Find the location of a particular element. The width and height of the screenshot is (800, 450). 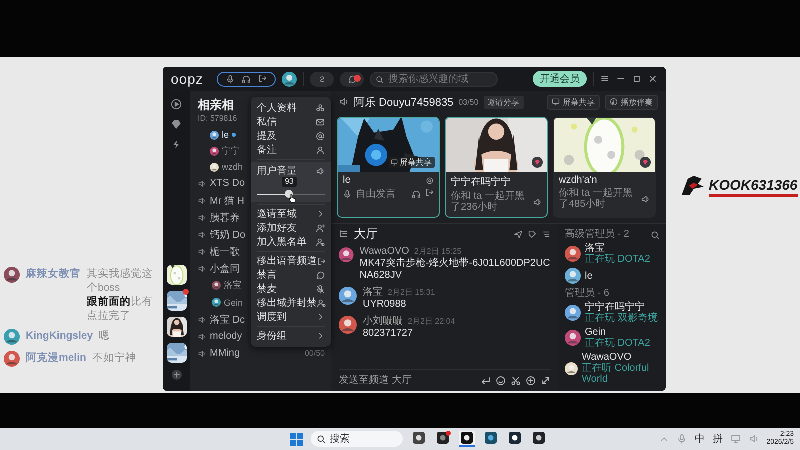

monitor-icon is located at coordinates (556, 102).